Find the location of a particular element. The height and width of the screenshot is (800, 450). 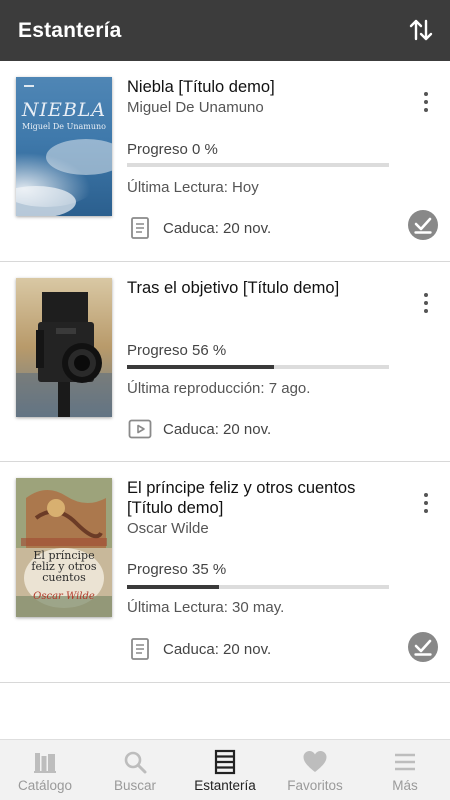

progress-label: Progreso 56 % is located at coordinates (177, 350).